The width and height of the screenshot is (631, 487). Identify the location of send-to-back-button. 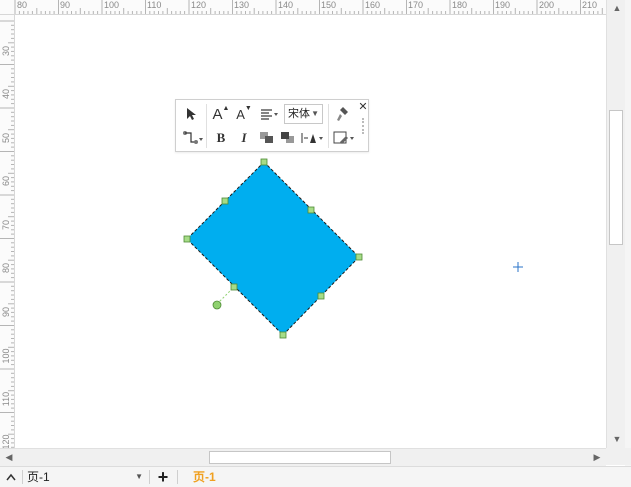
(288, 138).